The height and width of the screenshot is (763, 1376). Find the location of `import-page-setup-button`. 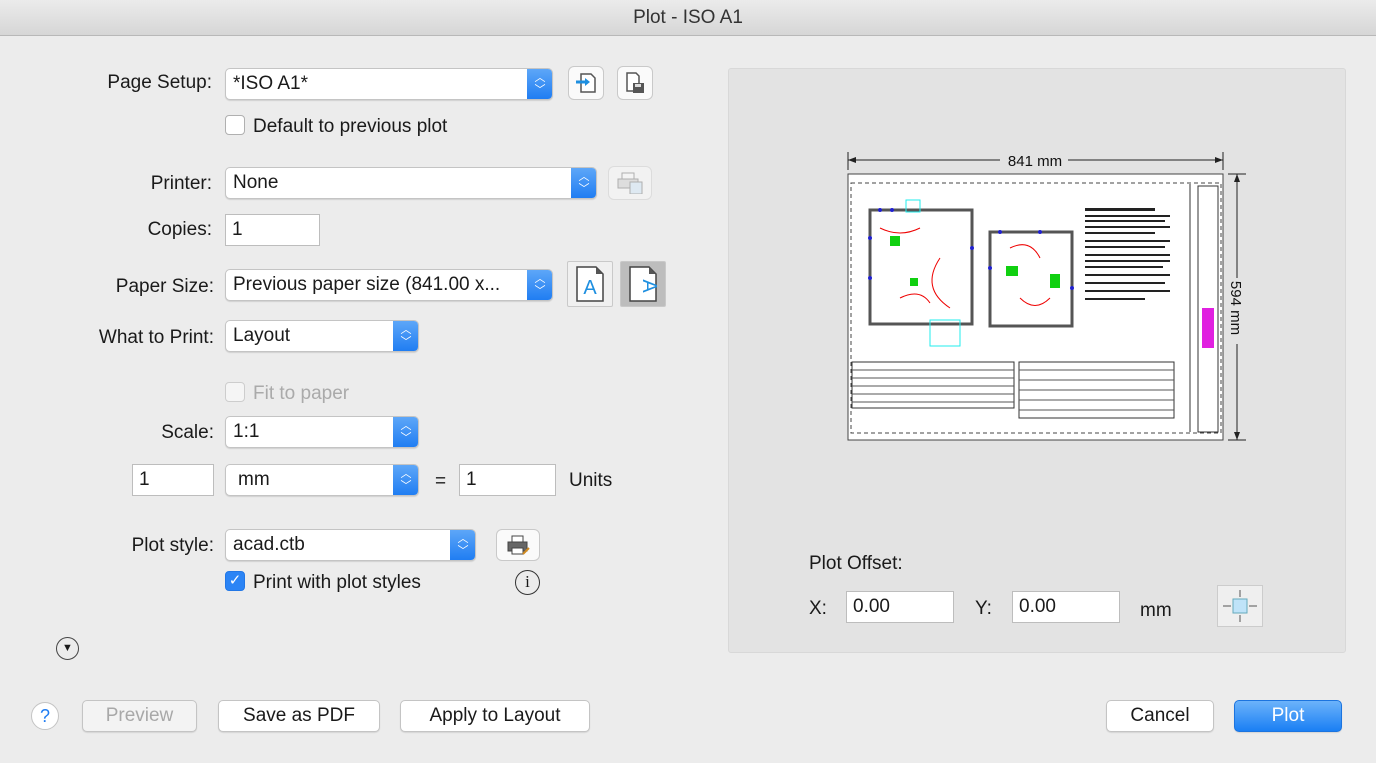

import-page-setup-button is located at coordinates (586, 83).